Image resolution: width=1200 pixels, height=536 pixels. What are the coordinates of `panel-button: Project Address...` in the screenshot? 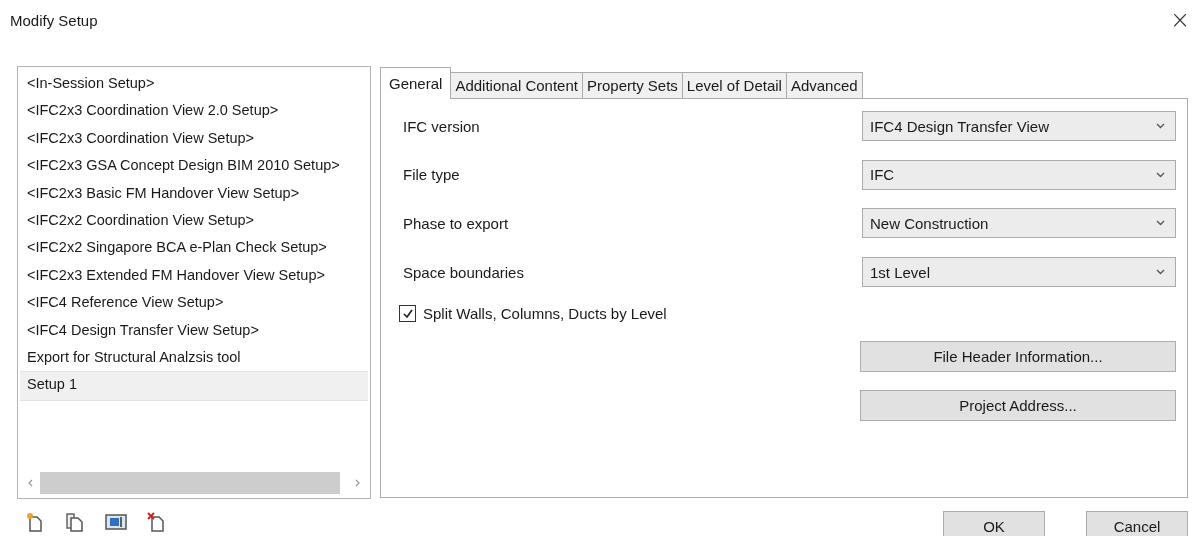 It's located at (1018, 405).